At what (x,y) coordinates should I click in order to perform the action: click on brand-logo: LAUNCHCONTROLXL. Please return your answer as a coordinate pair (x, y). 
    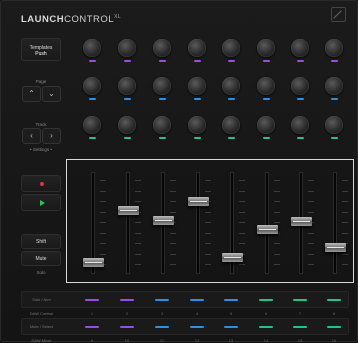
    Looking at the image, I should click on (71, 19).